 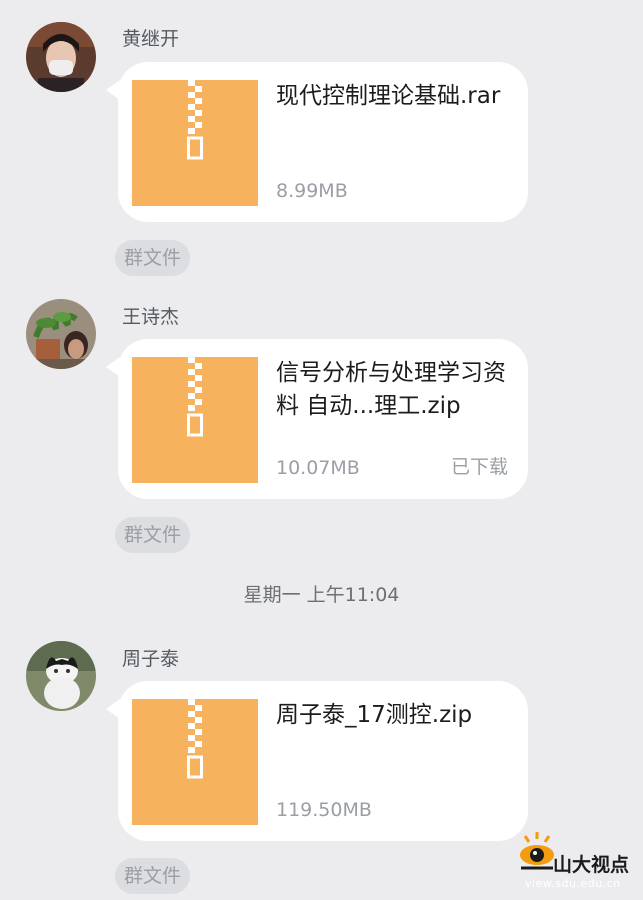 What do you see at coordinates (573, 883) in the screenshot?
I see `watermark-url: view.sdu.edu.cn` at bounding box center [573, 883].